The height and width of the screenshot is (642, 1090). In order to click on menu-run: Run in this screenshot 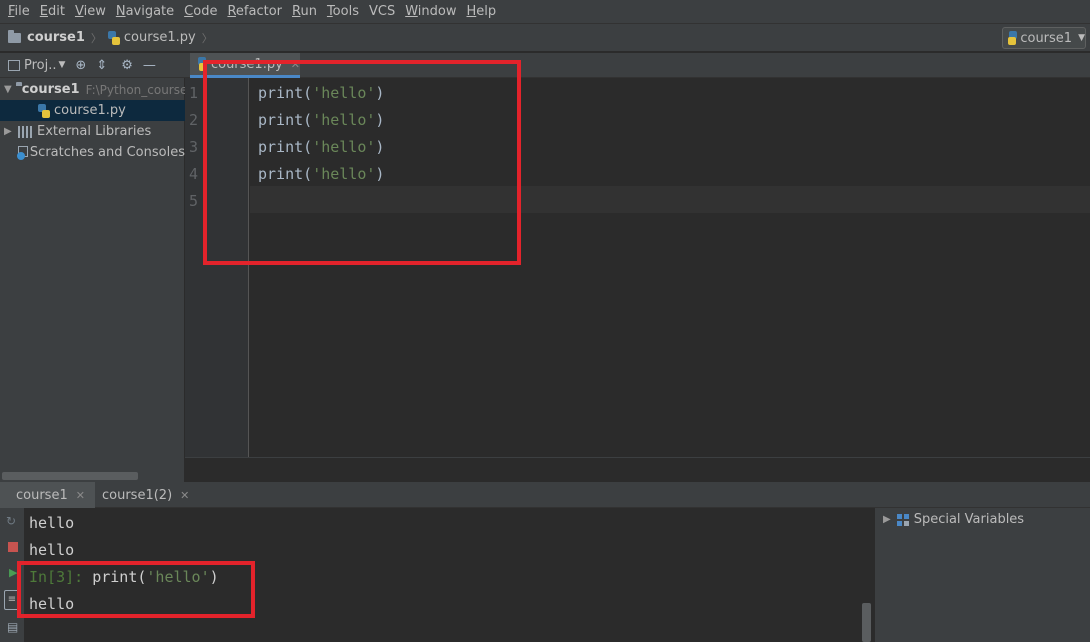, I will do `click(304, 11)`.